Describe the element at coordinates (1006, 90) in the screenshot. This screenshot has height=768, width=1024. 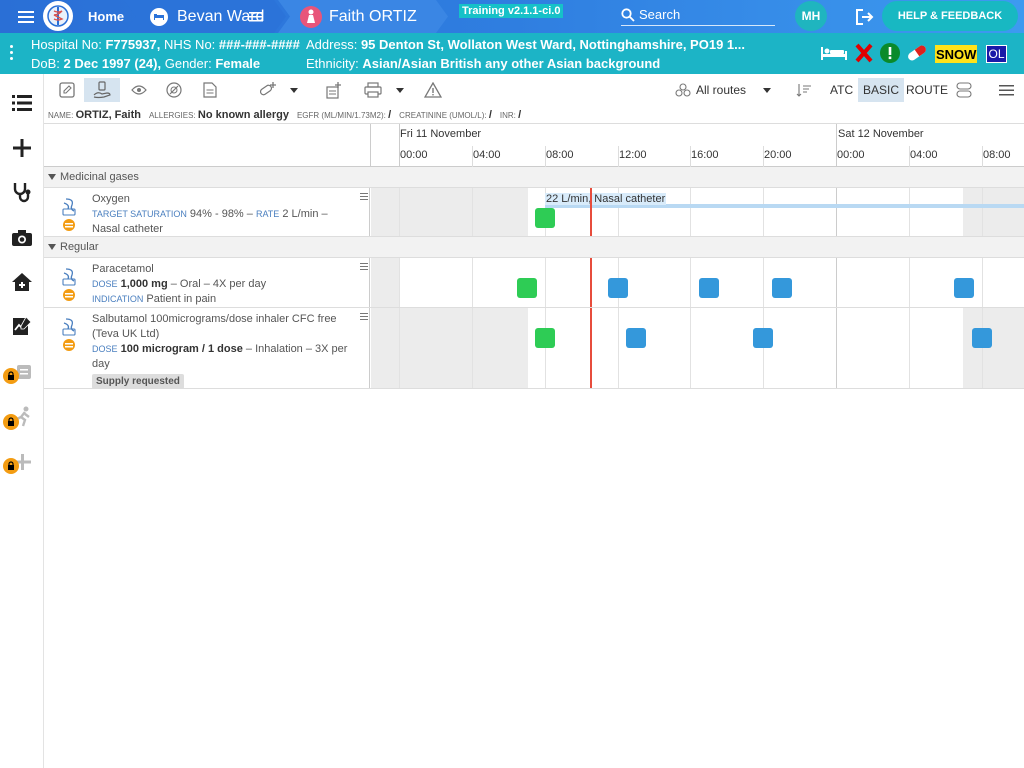
I see `toolbar-menu-icon` at that location.